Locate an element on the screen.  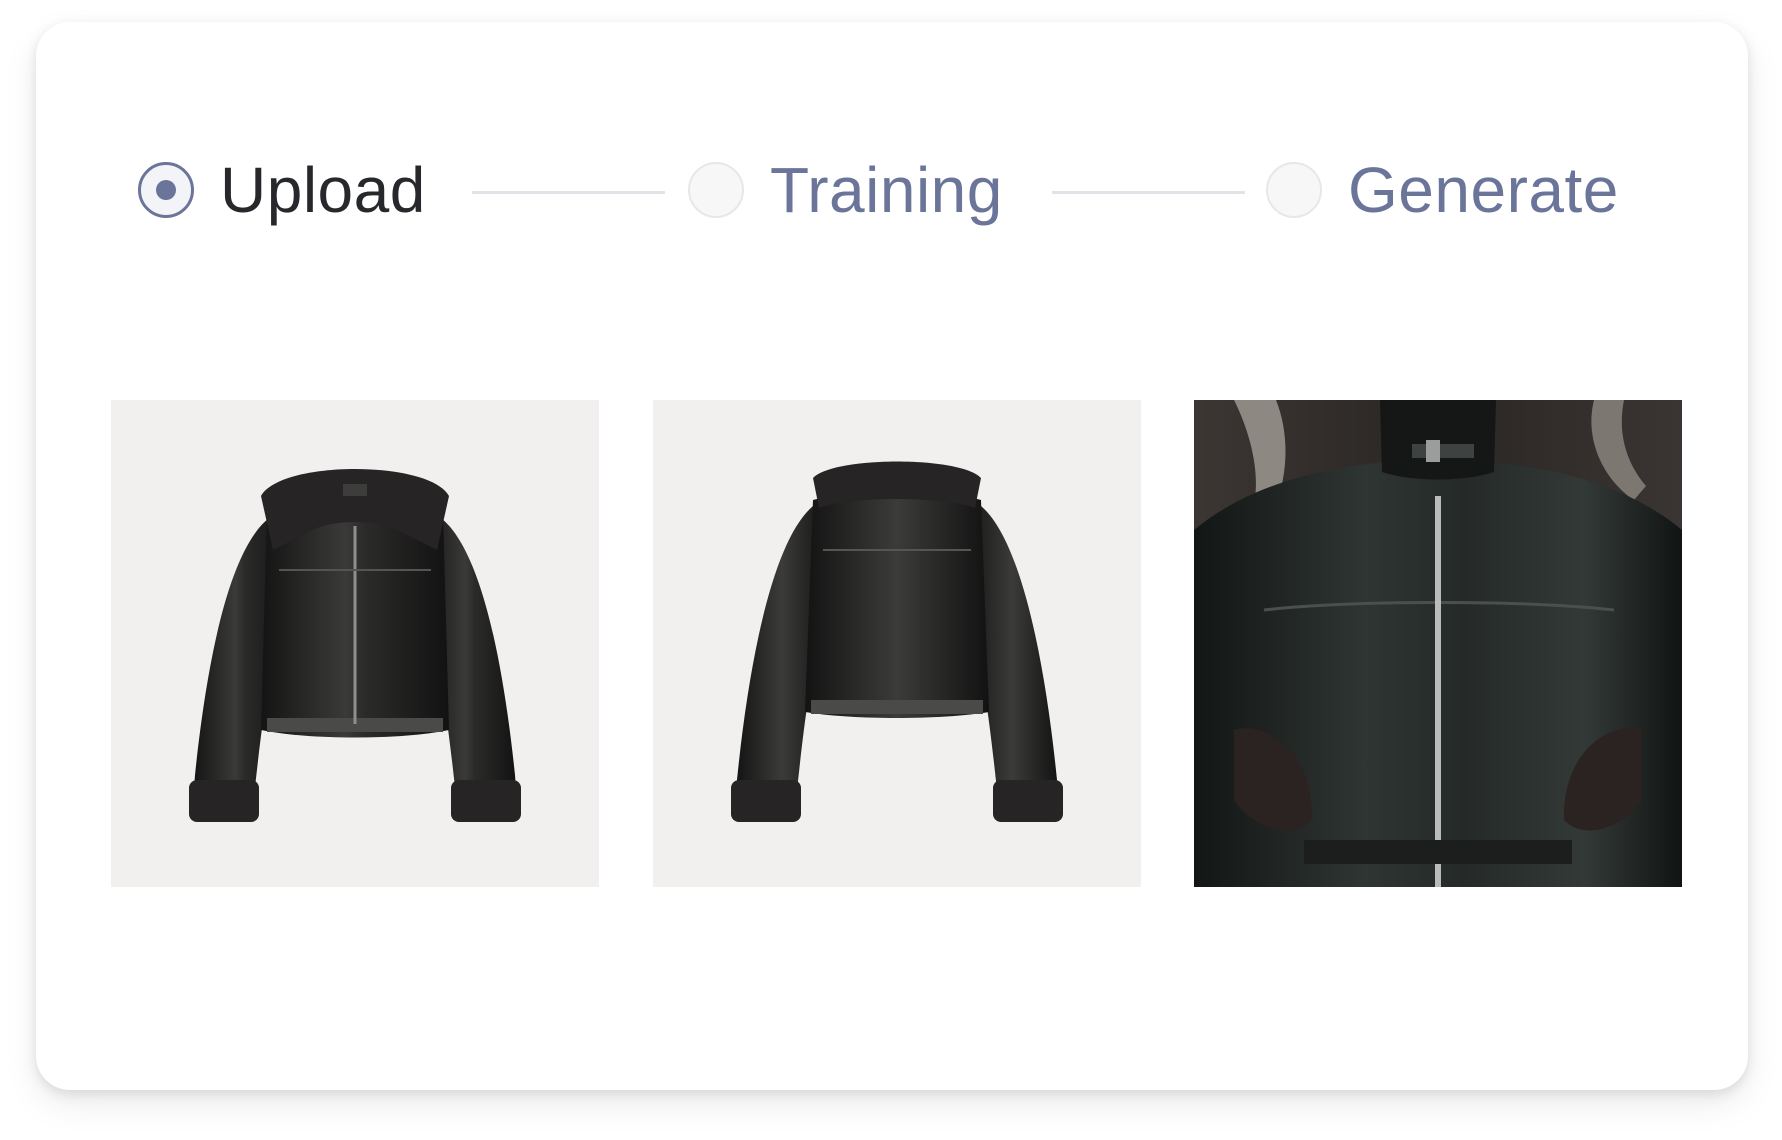
step-upload-radio is located at coordinates (166, 190).